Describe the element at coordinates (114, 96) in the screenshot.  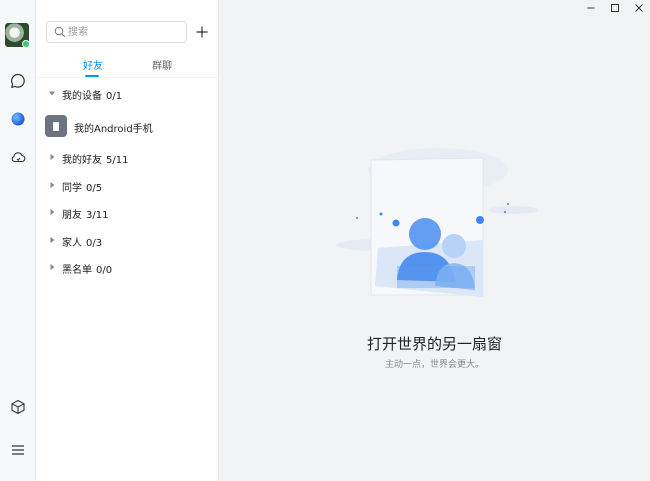
I see `group-count: 0/1` at that location.